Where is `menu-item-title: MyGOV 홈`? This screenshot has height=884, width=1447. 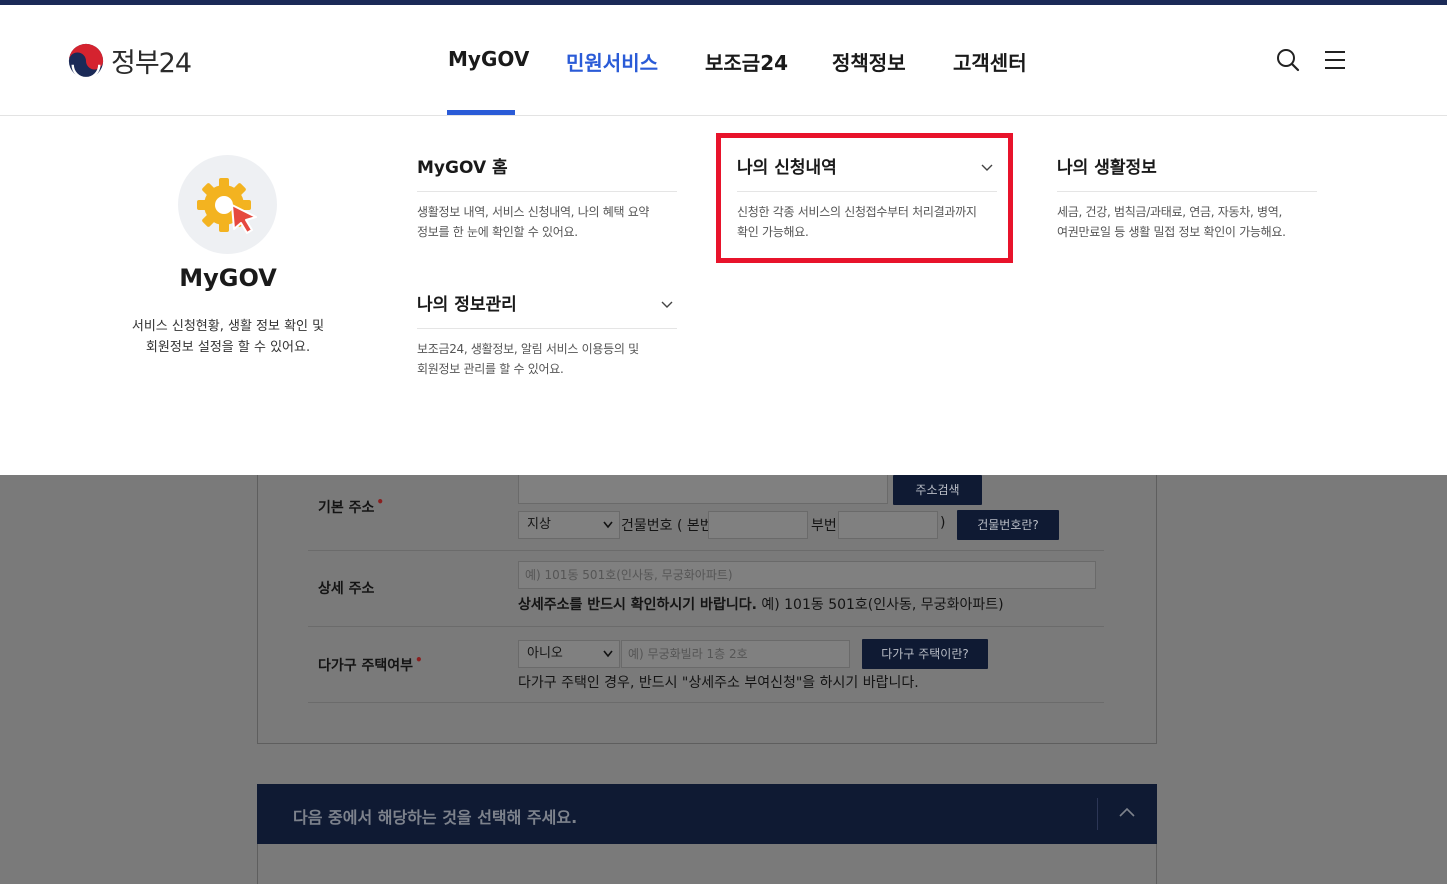 menu-item-title: MyGOV 홈 is located at coordinates (547, 172).